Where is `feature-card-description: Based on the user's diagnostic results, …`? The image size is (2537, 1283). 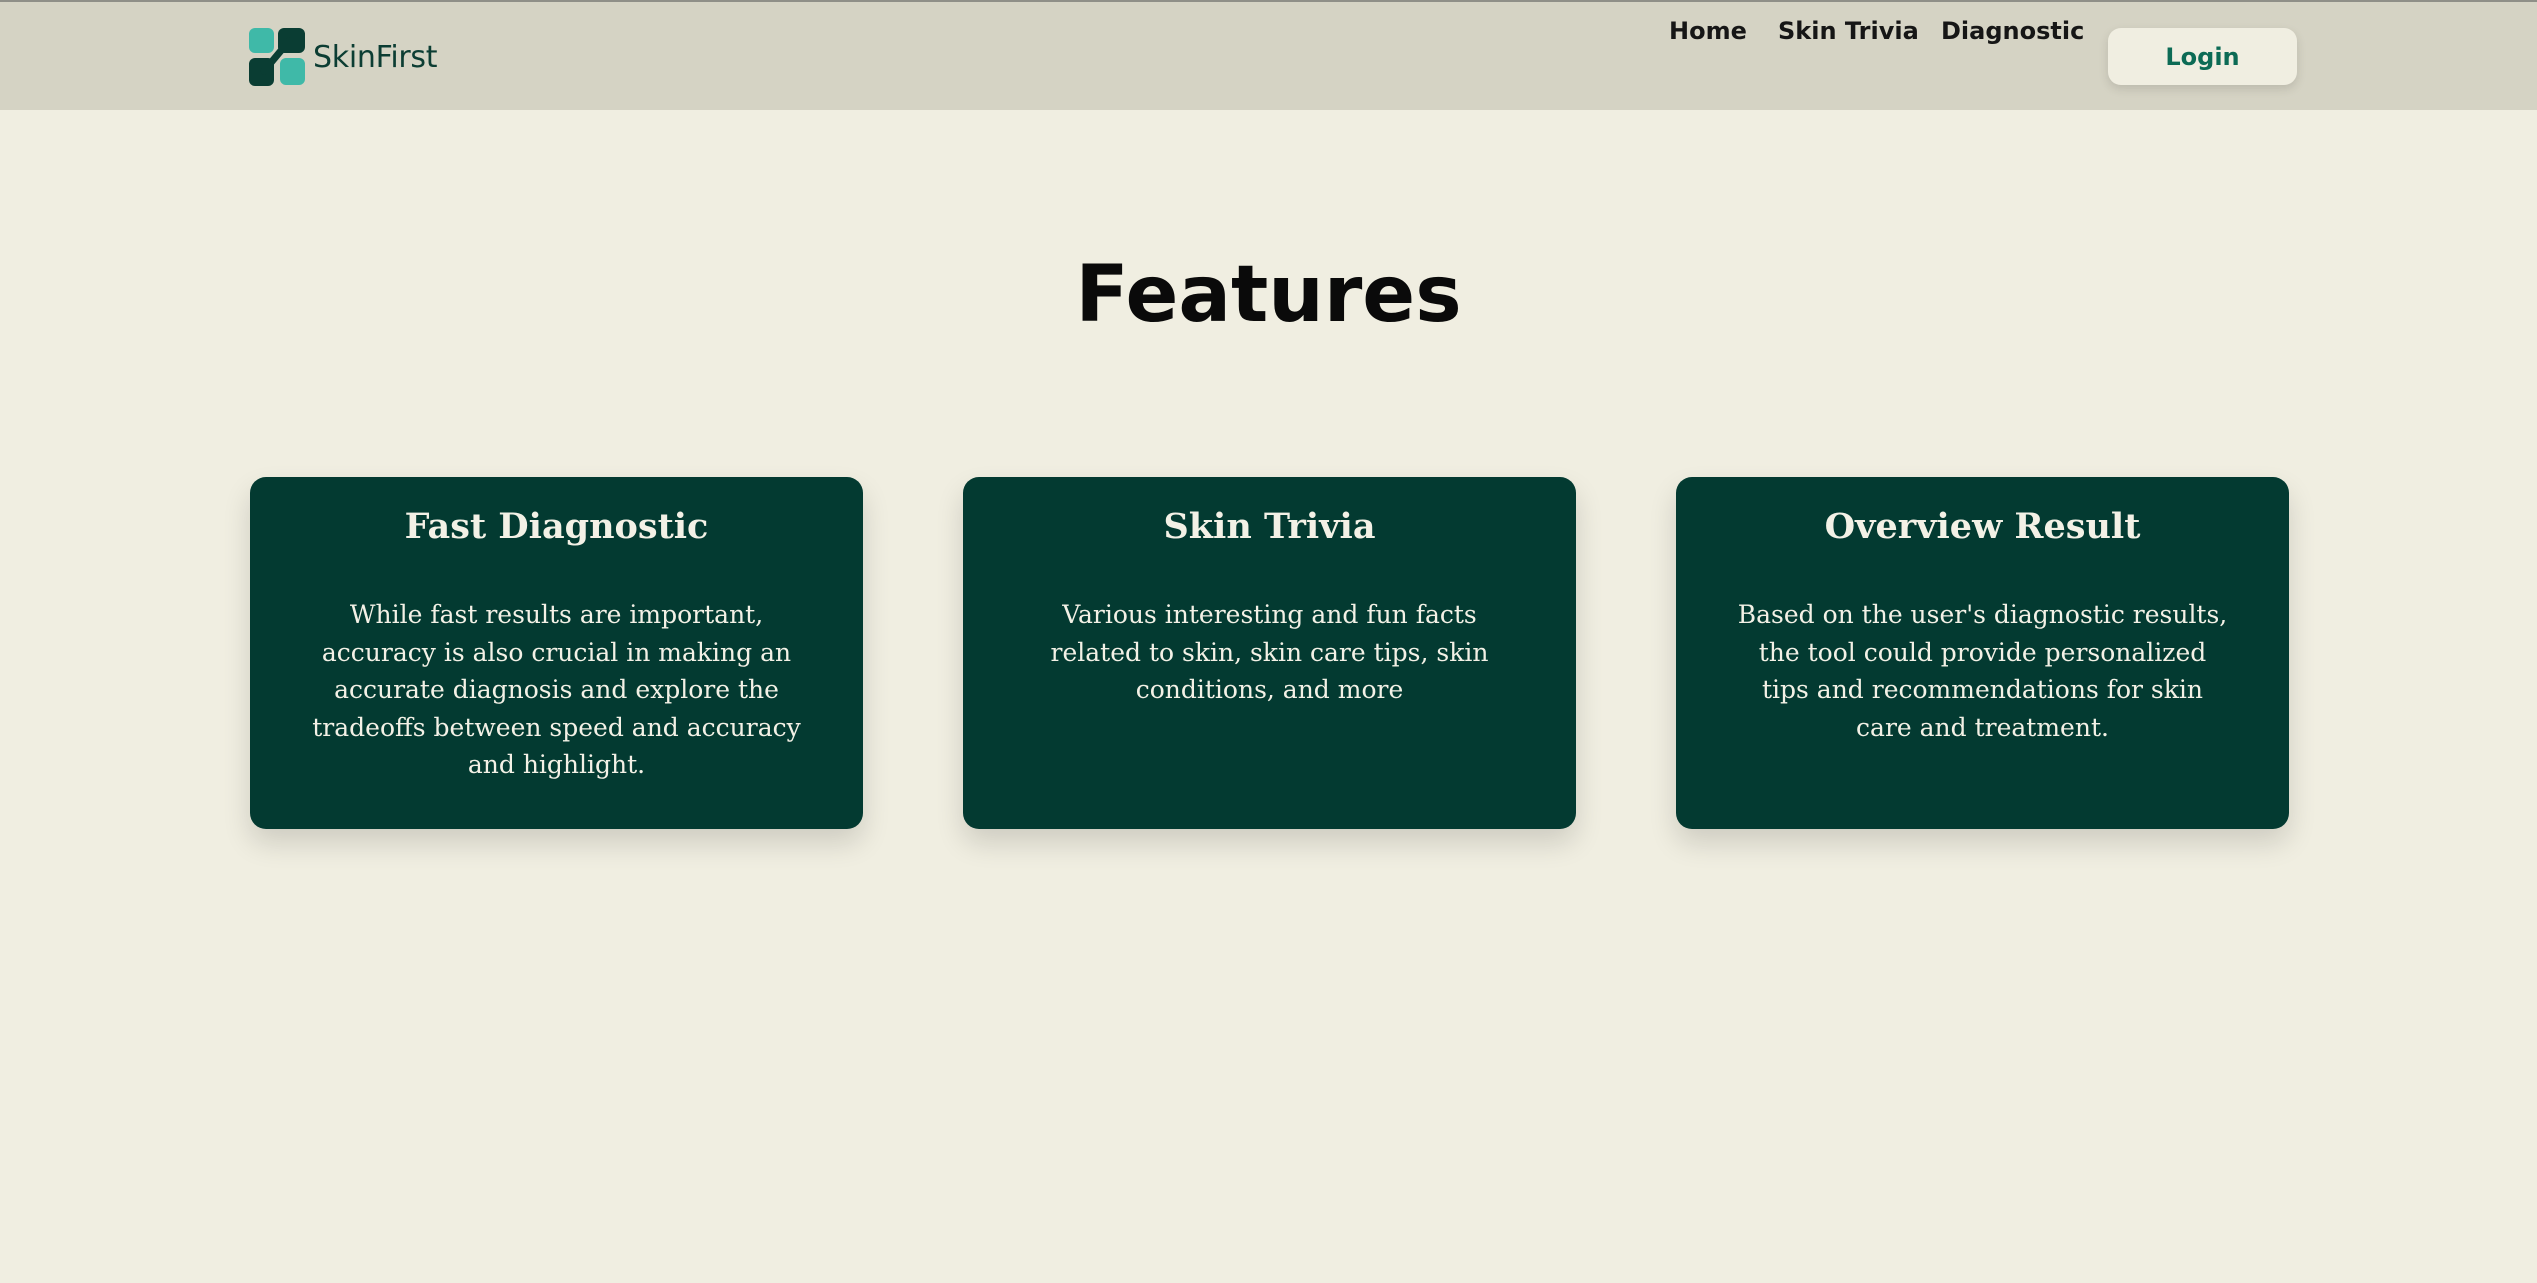
feature-card-description: Based on the user's diagnostic results, … is located at coordinates (1982, 671).